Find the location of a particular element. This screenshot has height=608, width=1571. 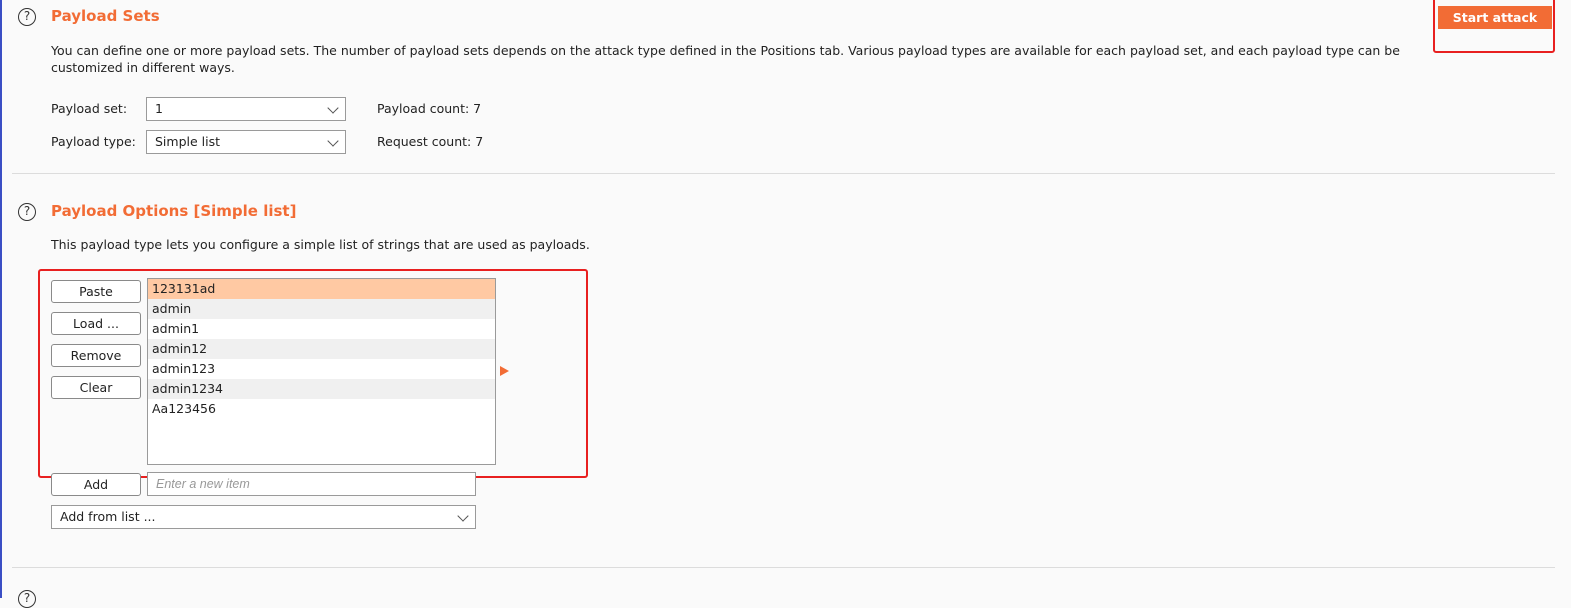

payload-list-highlight-box is located at coordinates (313, 373).